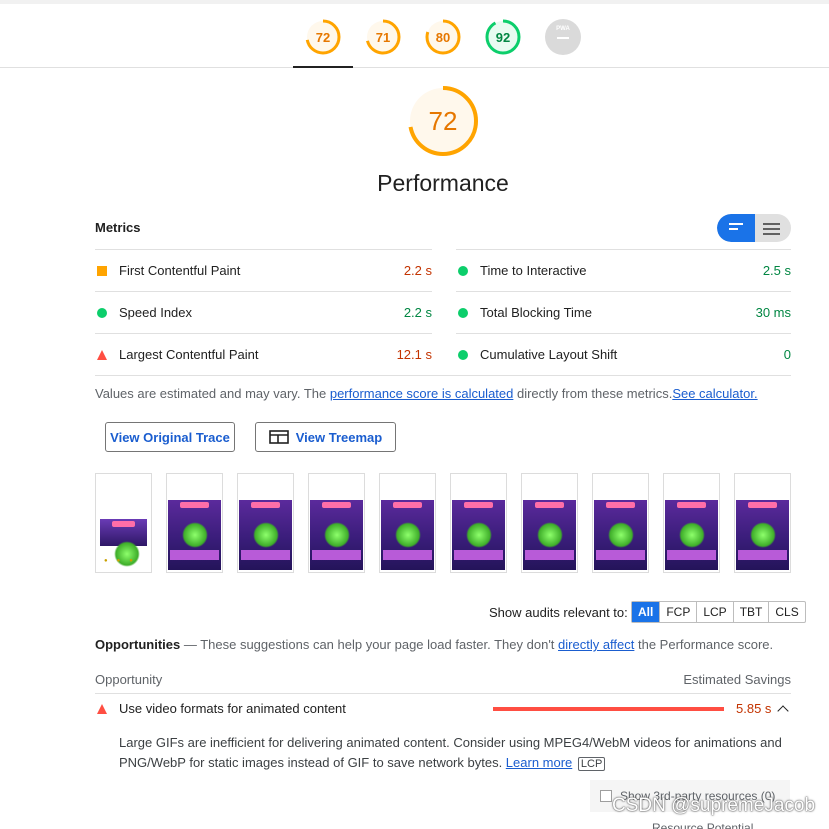 This screenshot has height=829, width=829. Describe the element at coordinates (414, 34) in the screenshot. I see `report-header: 72 71 80 92 PWA` at that location.